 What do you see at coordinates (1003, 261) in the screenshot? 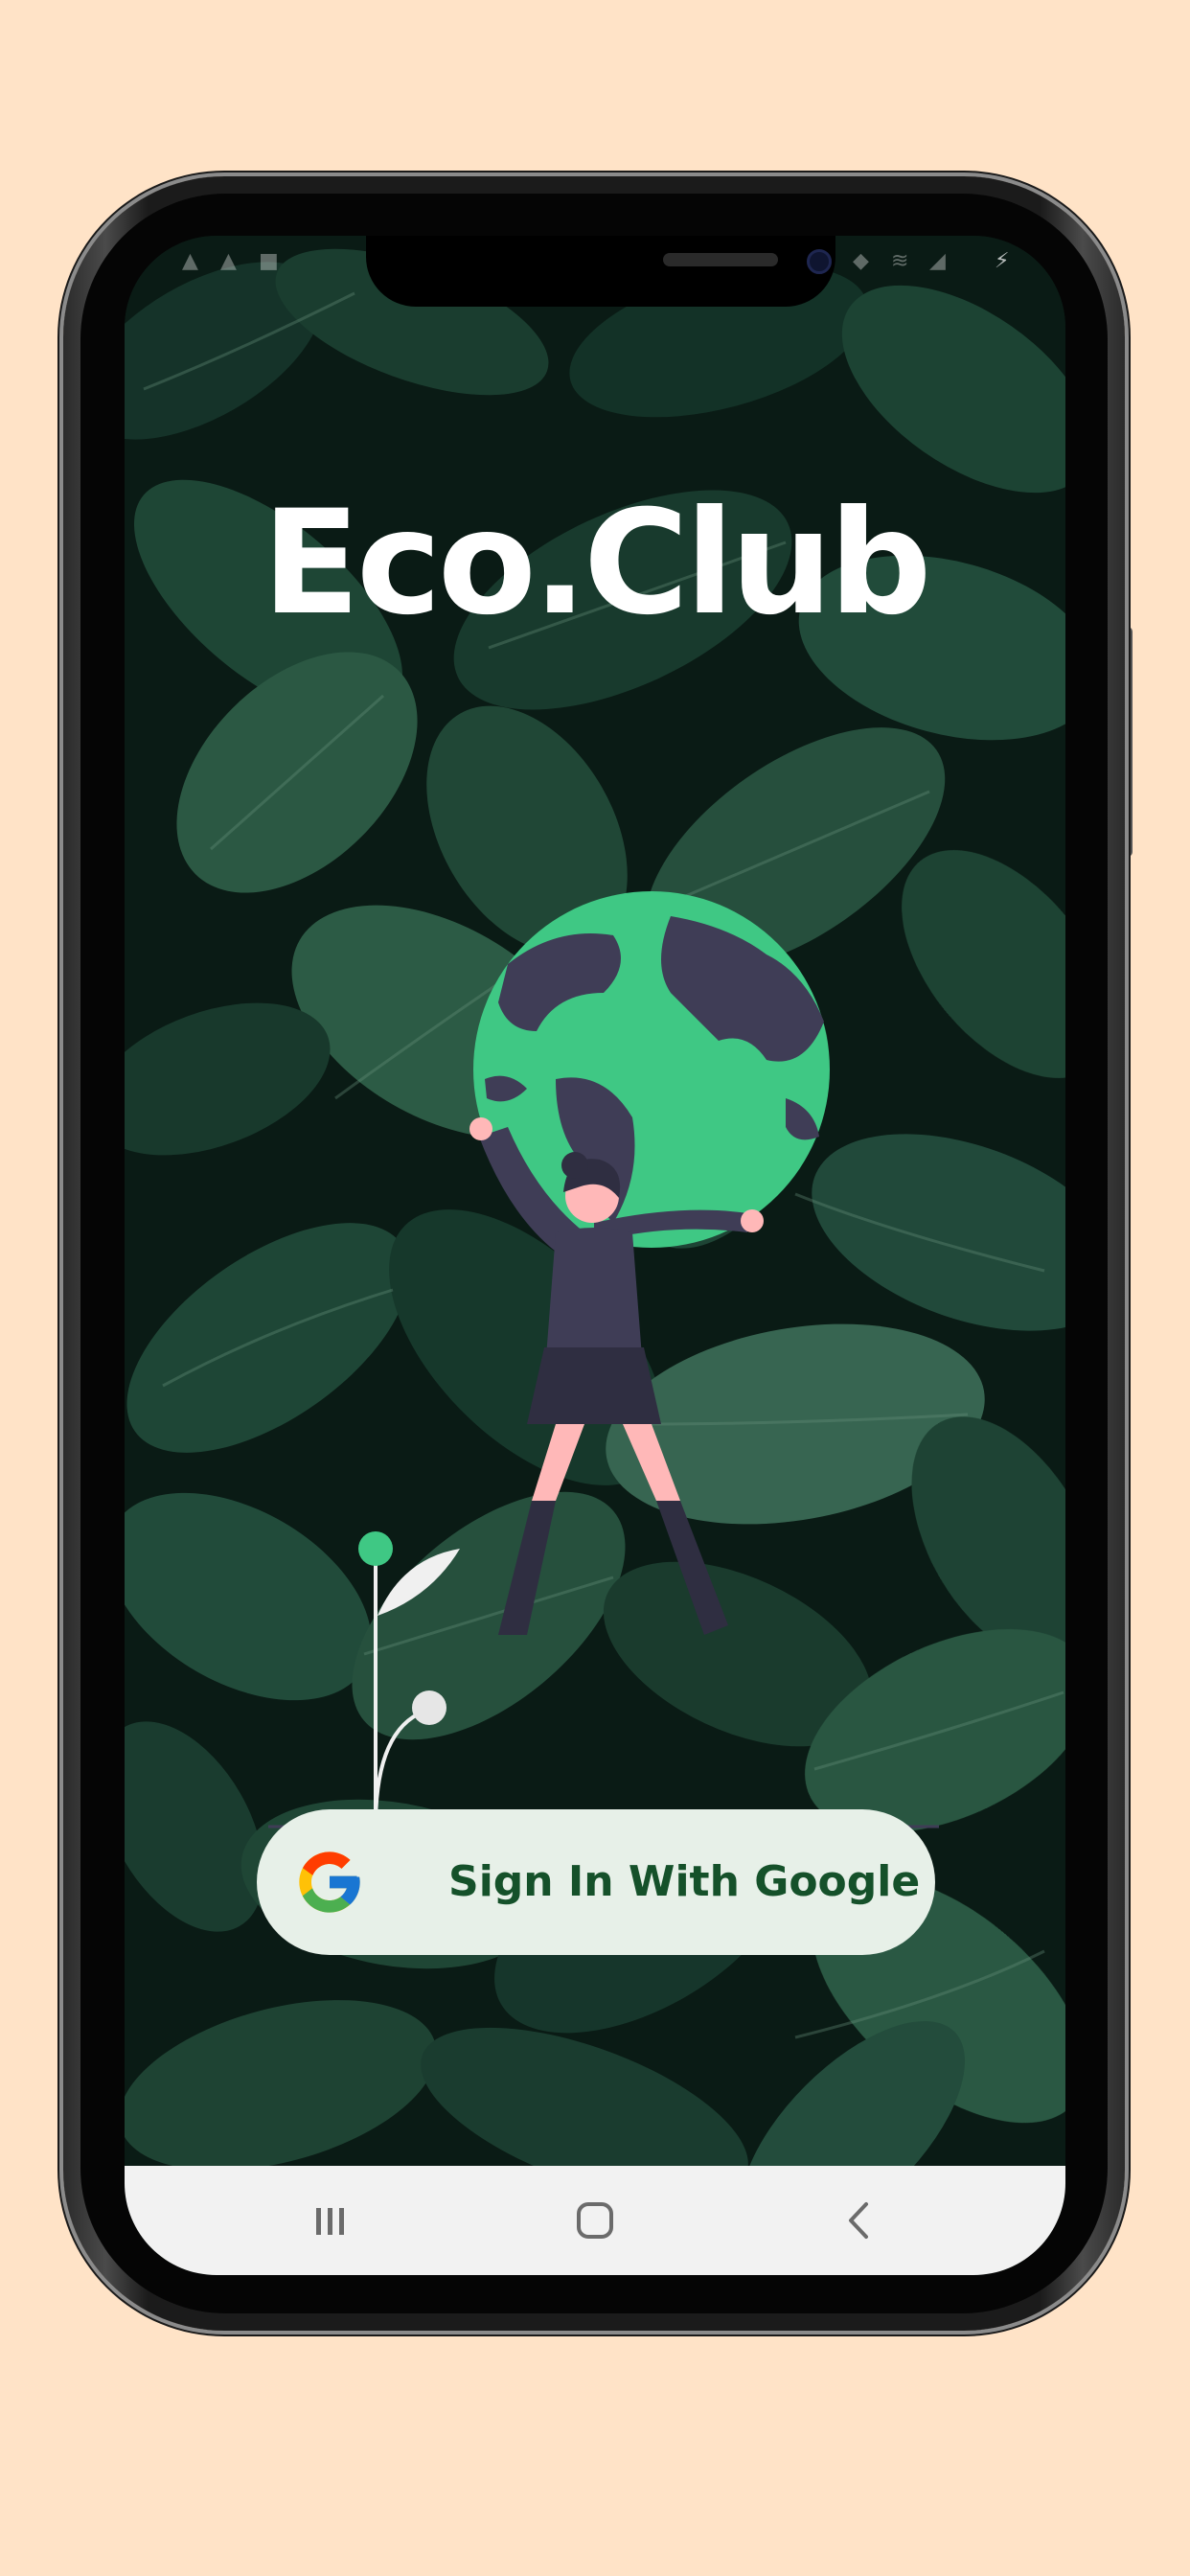
I see `battery-charging-icon: ⚡` at bounding box center [1003, 261].